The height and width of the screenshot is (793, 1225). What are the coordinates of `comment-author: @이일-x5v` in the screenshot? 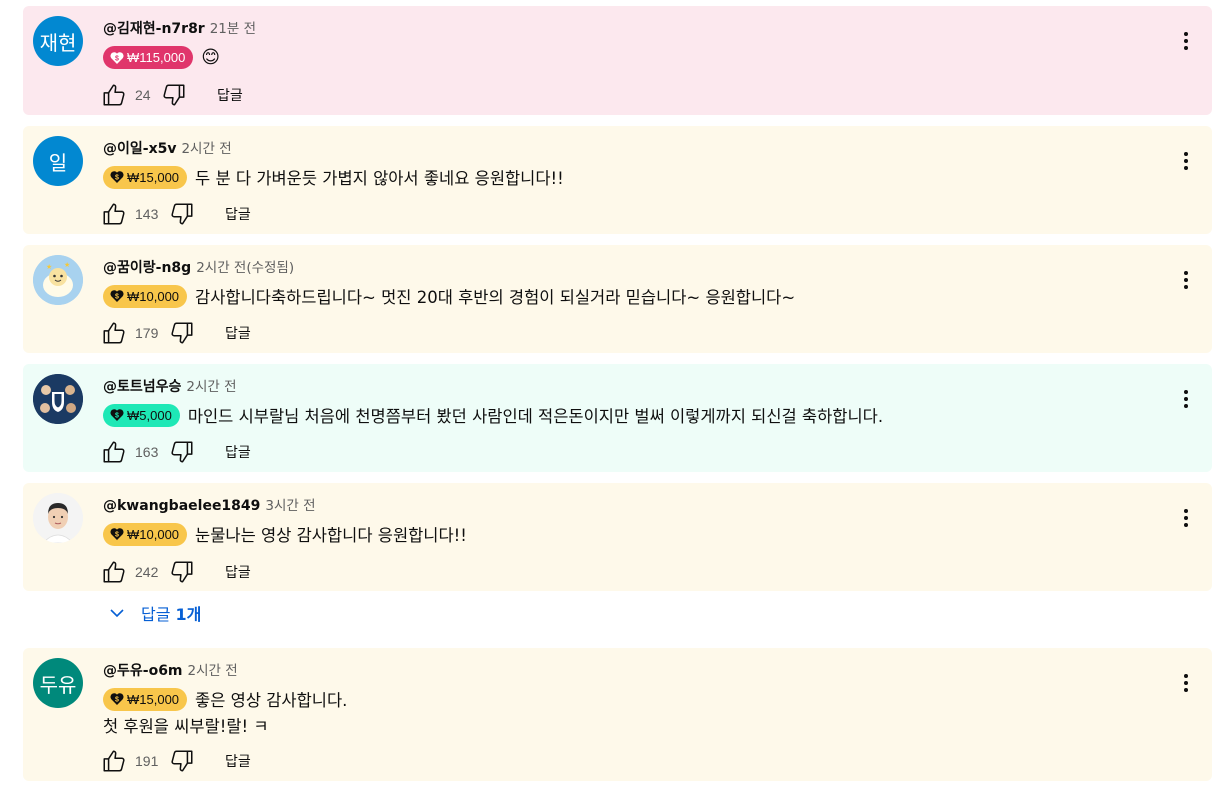 It's located at (139, 148).